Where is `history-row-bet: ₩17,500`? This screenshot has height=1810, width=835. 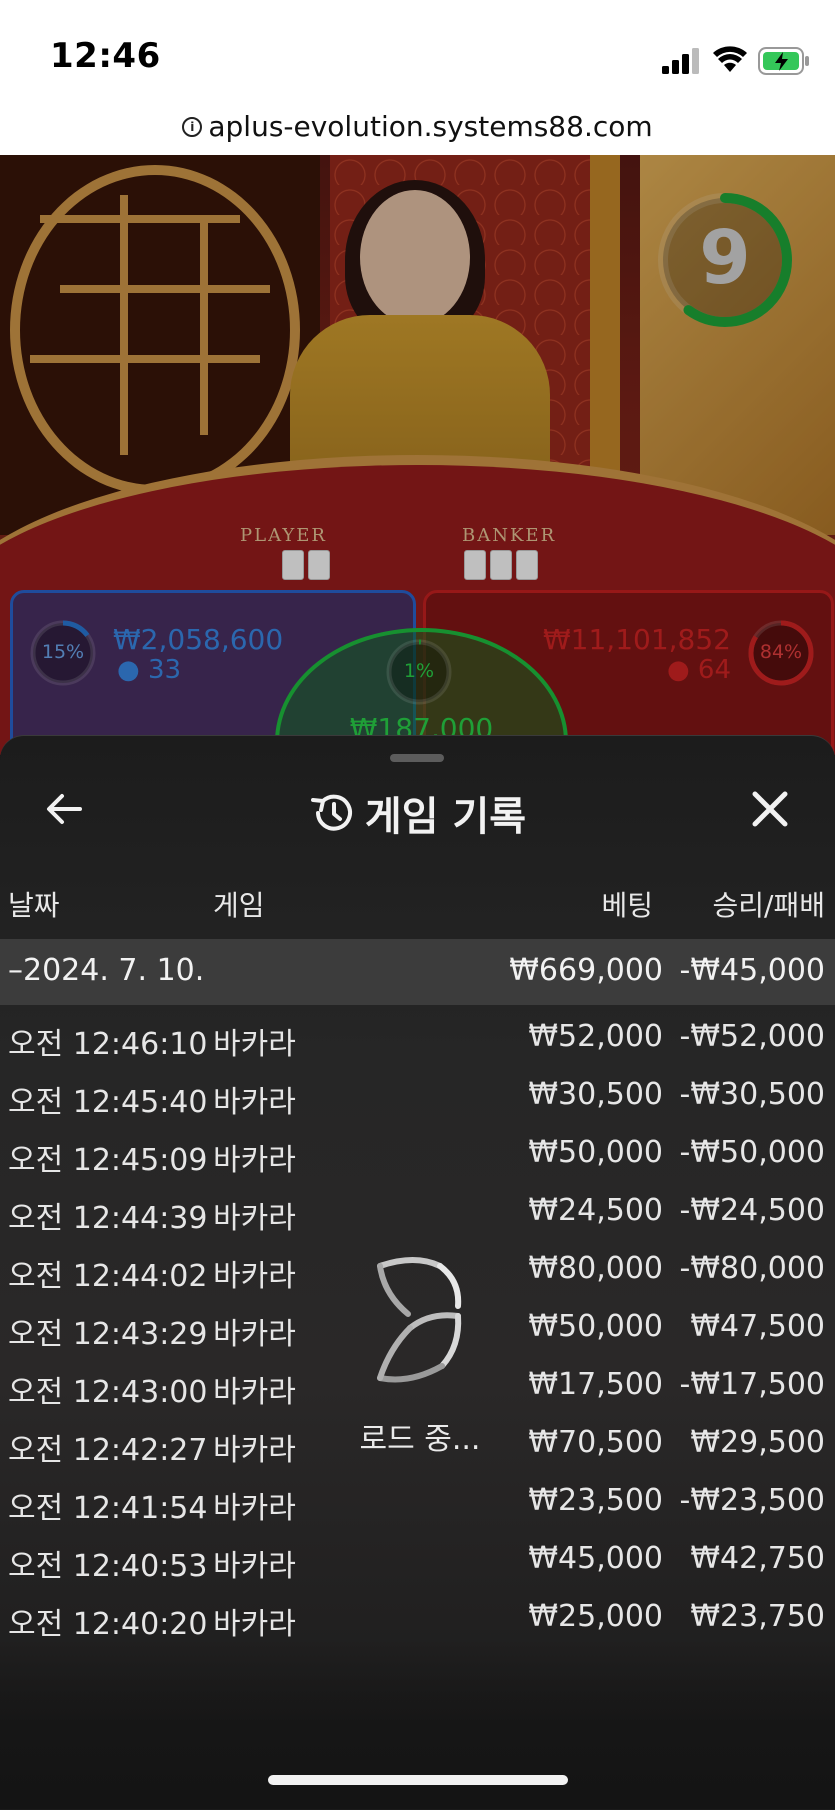 history-row-bet: ₩17,500 is located at coordinates (595, 1384).